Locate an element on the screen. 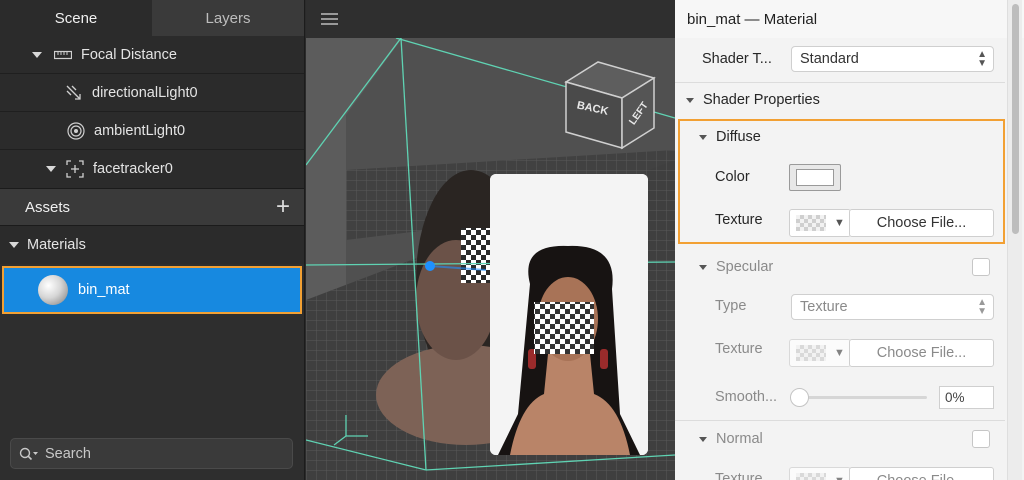 This screenshot has width=1024, height=480. specular-label: Specular is located at coordinates (745, 267).